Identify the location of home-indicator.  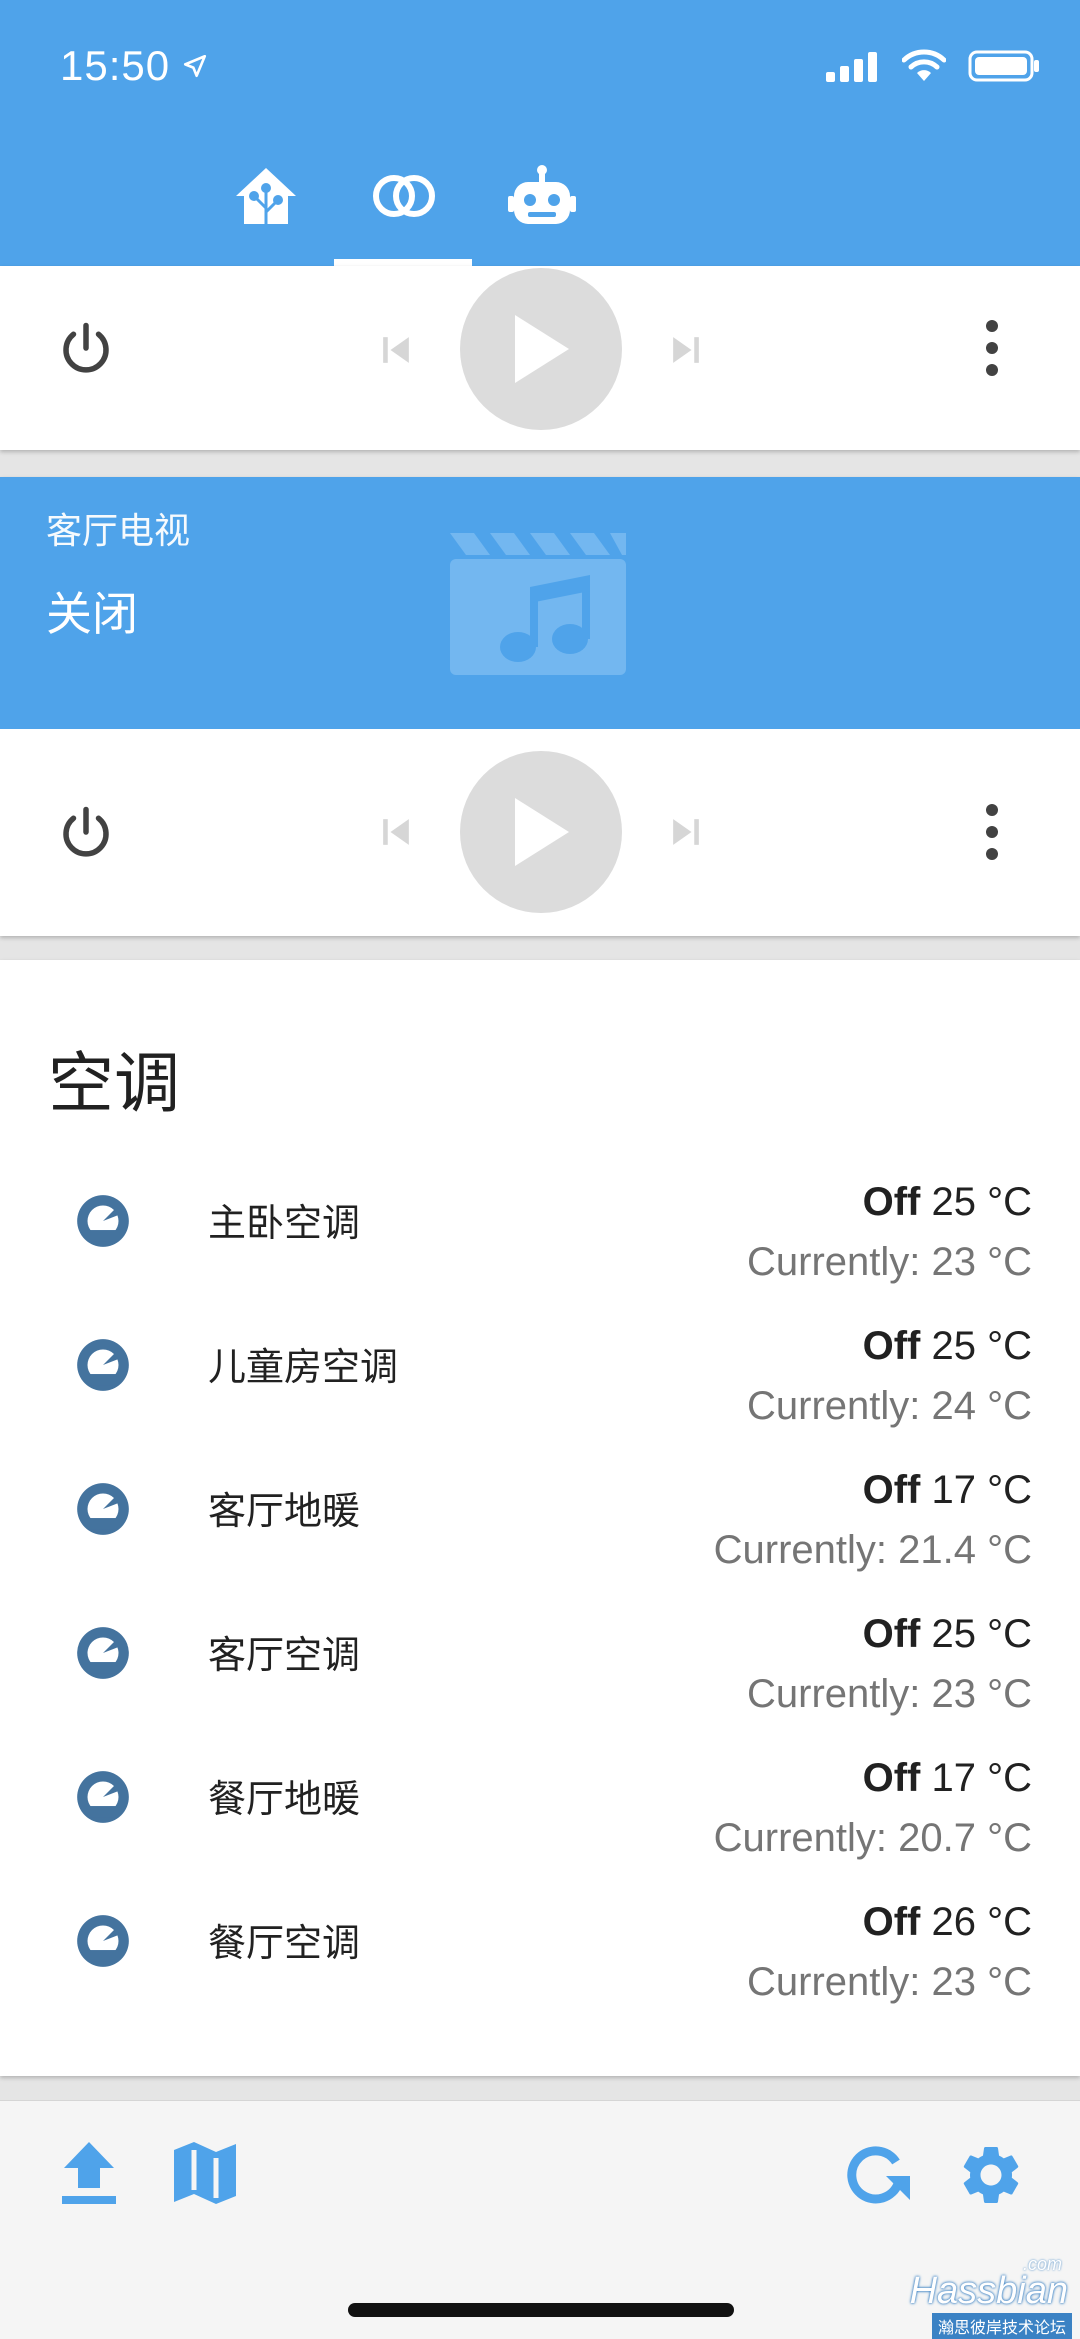
(541, 2310).